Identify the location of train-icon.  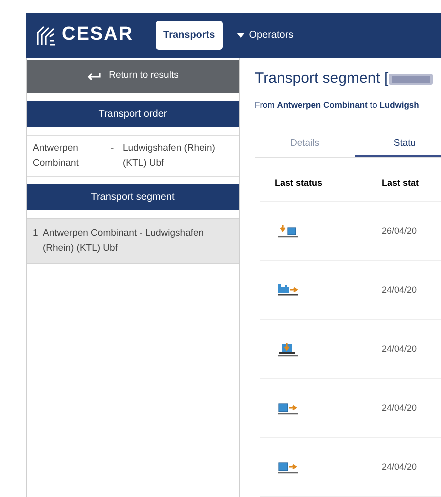
(288, 290).